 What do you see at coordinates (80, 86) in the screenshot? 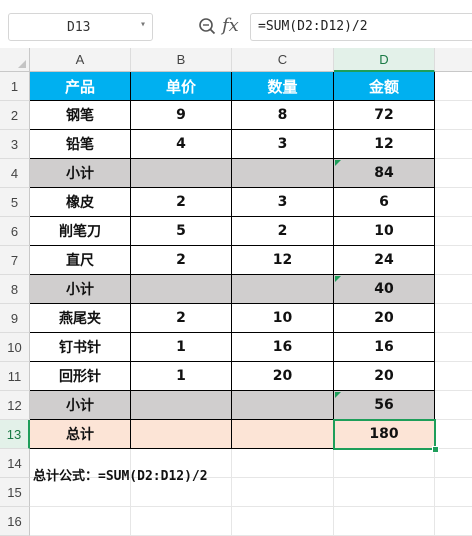
I see `table-header-cell: 产品` at bounding box center [80, 86].